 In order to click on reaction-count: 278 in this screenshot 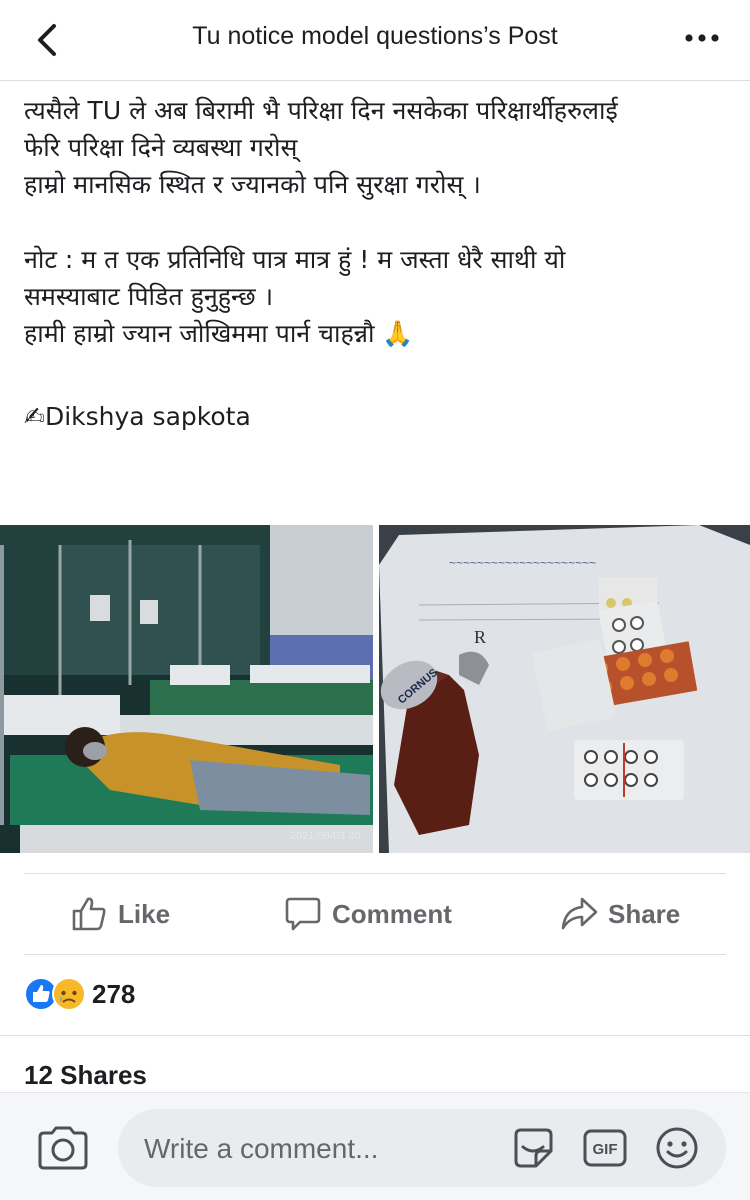, I will do `click(114, 993)`.